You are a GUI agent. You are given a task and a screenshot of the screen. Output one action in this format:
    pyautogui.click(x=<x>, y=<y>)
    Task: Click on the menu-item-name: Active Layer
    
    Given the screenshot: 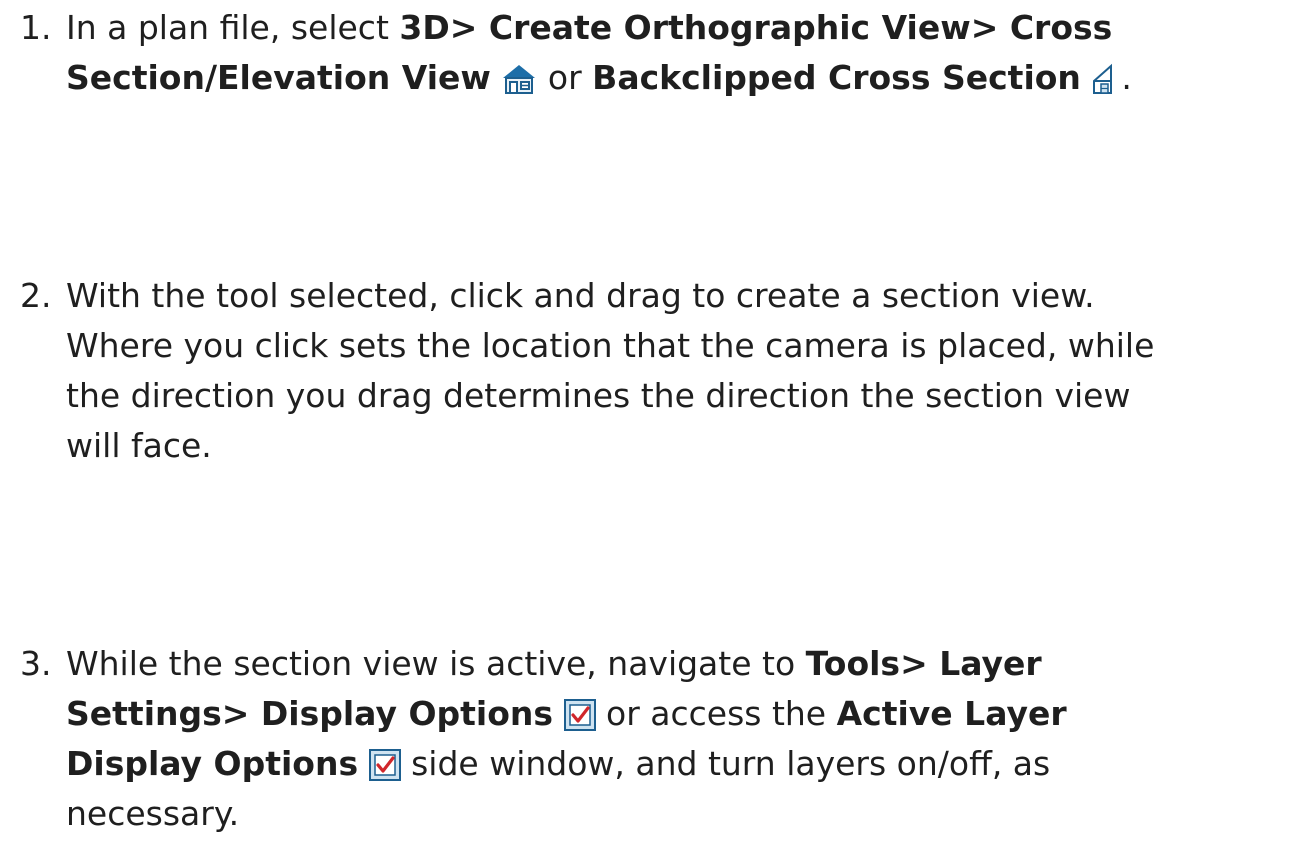 What is the action you would take?
    pyautogui.click(x=951, y=713)
    